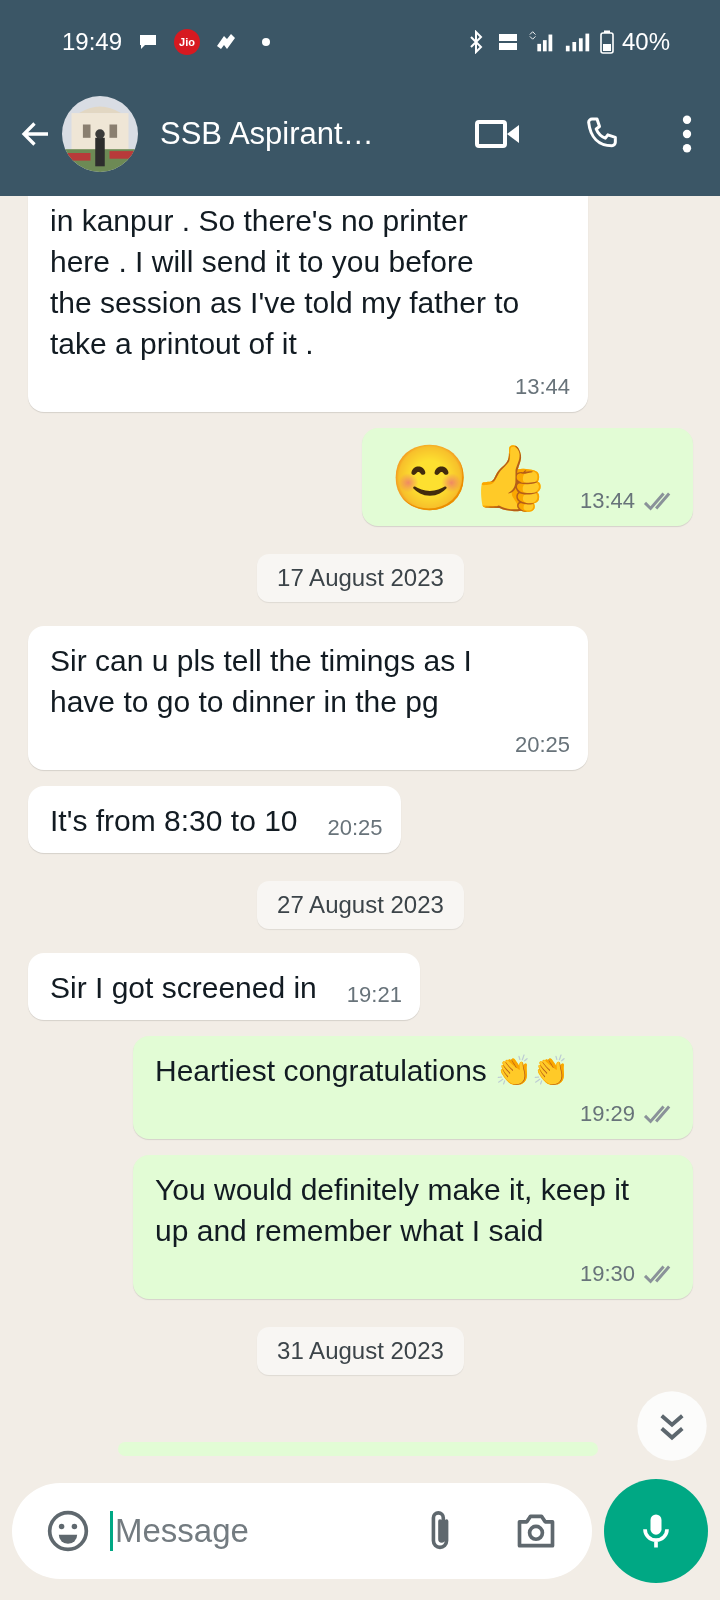 The width and height of the screenshot is (720, 1600). I want to click on emoji-text: 😊👍, so click(469, 478).